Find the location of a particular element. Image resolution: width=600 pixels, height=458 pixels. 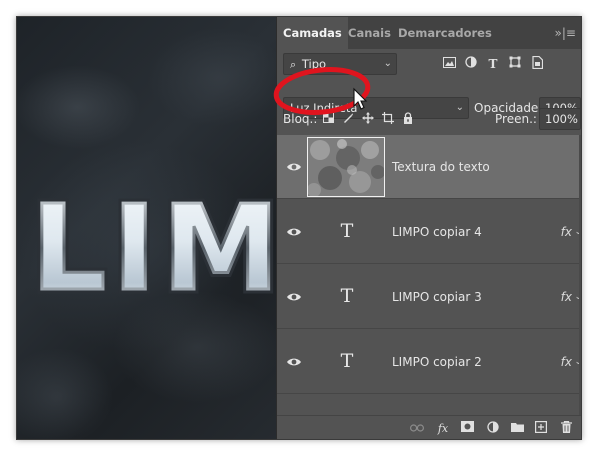

layer-filter-row: ⌕ Tipo ⌄ T is located at coordinates (429, 64).